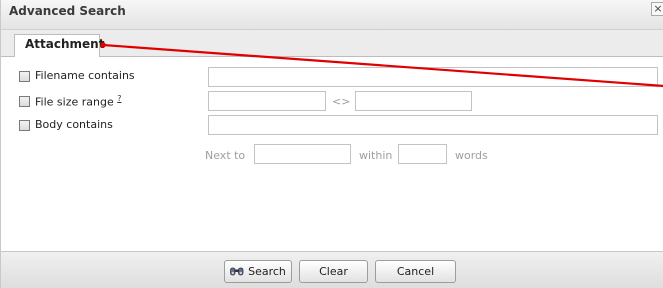  I want to click on clear-button: Clear, so click(333, 271).